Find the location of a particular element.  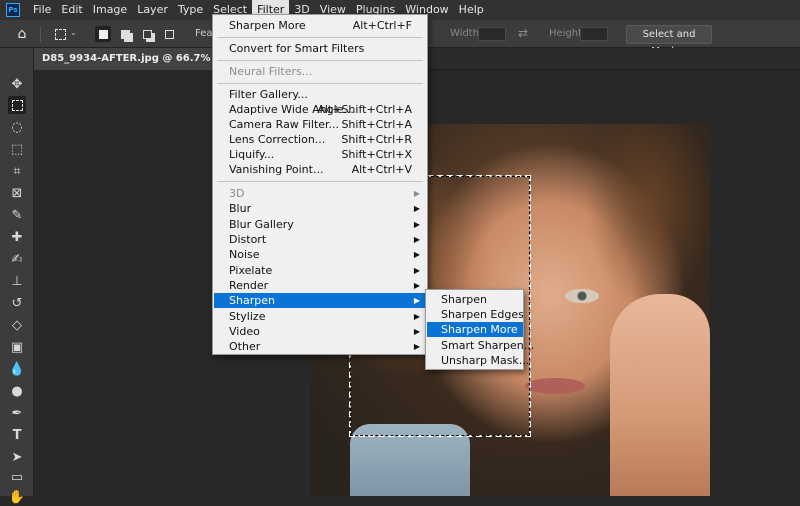

type-icon: T is located at coordinates (17, 435).